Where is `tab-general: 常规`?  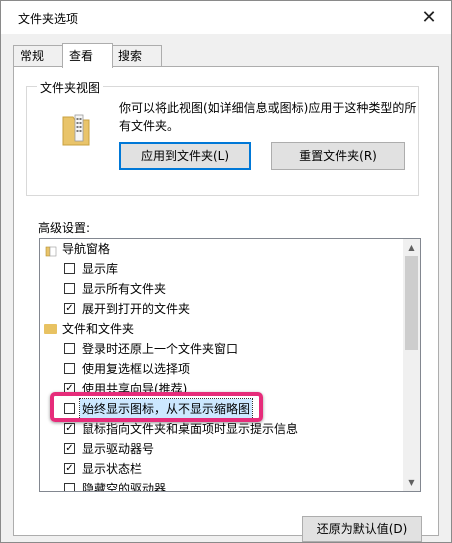
tab-general: 常规 is located at coordinates (38, 55).